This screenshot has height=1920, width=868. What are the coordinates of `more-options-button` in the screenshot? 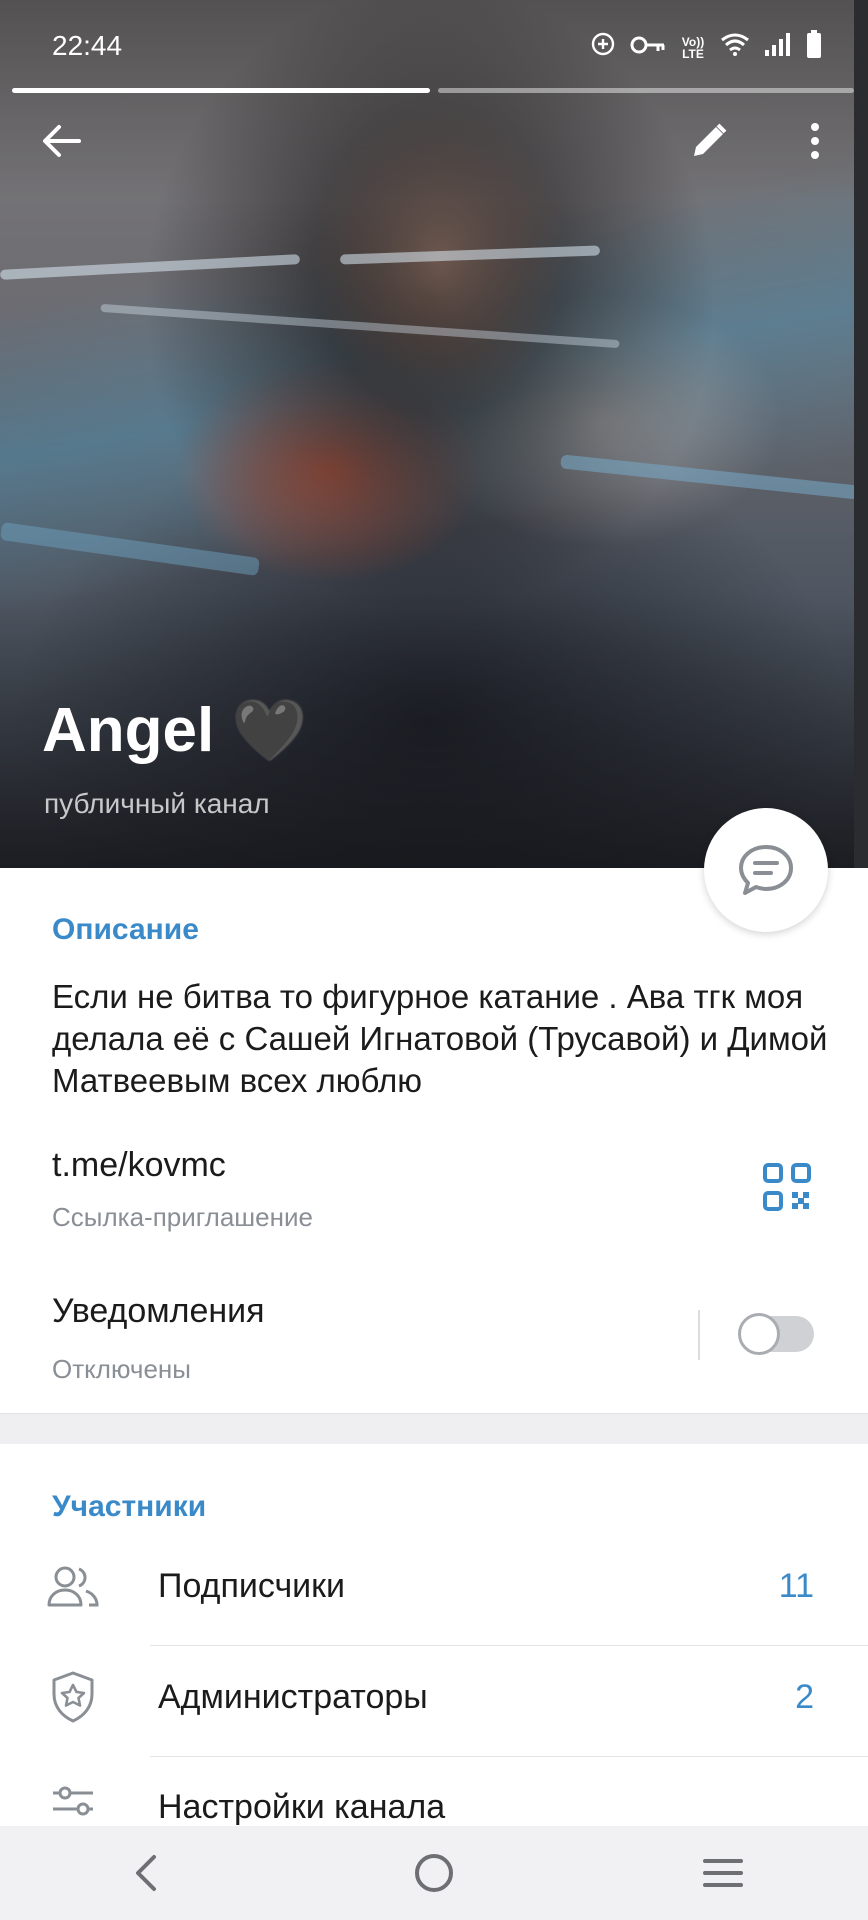 It's located at (815, 141).